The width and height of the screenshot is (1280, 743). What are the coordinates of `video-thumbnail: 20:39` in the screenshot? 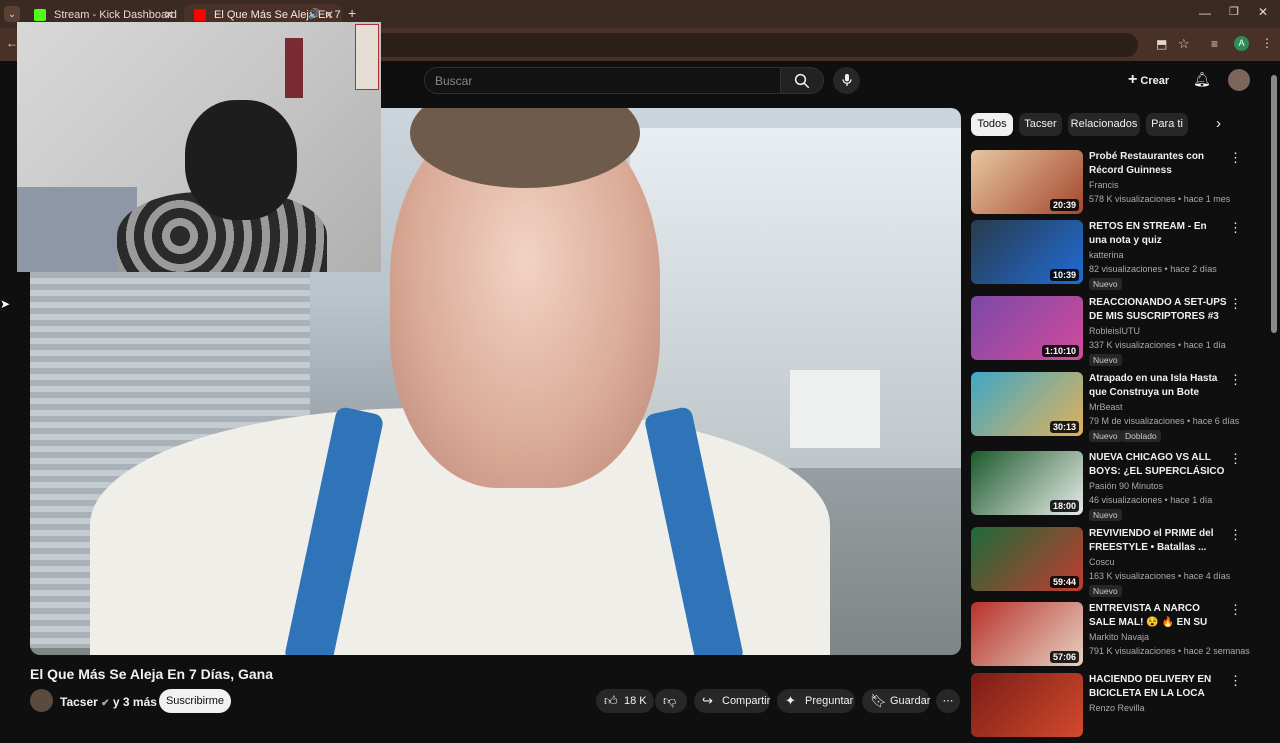 It's located at (1027, 182).